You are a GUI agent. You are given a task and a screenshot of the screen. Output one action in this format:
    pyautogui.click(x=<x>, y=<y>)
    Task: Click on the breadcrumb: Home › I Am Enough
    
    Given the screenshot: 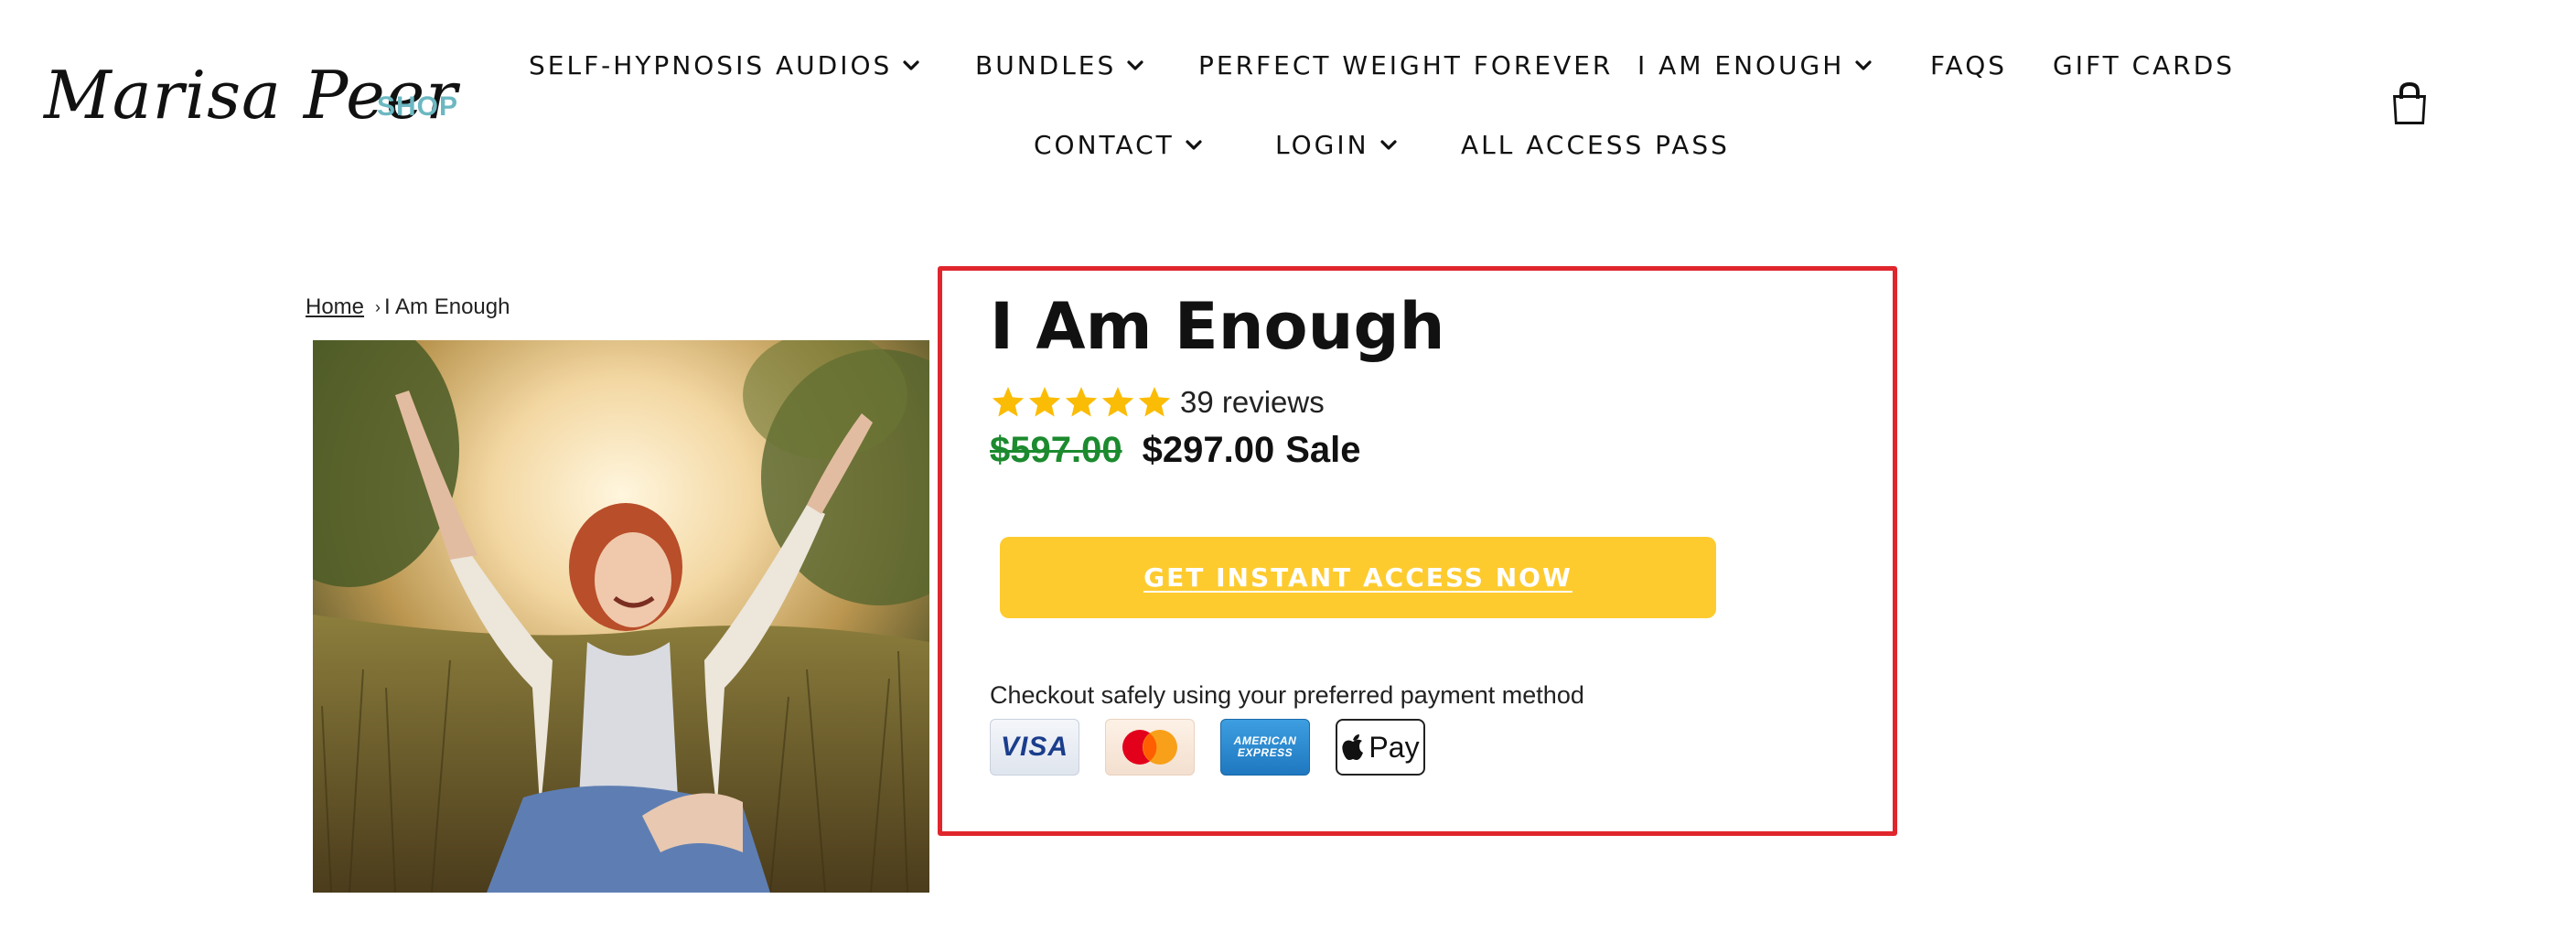 What is the action you would take?
    pyautogui.click(x=408, y=307)
    